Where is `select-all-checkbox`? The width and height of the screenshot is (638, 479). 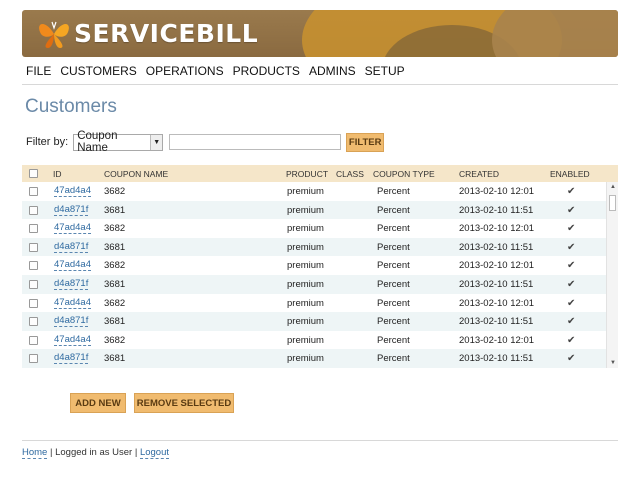 select-all-checkbox is located at coordinates (33, 173).